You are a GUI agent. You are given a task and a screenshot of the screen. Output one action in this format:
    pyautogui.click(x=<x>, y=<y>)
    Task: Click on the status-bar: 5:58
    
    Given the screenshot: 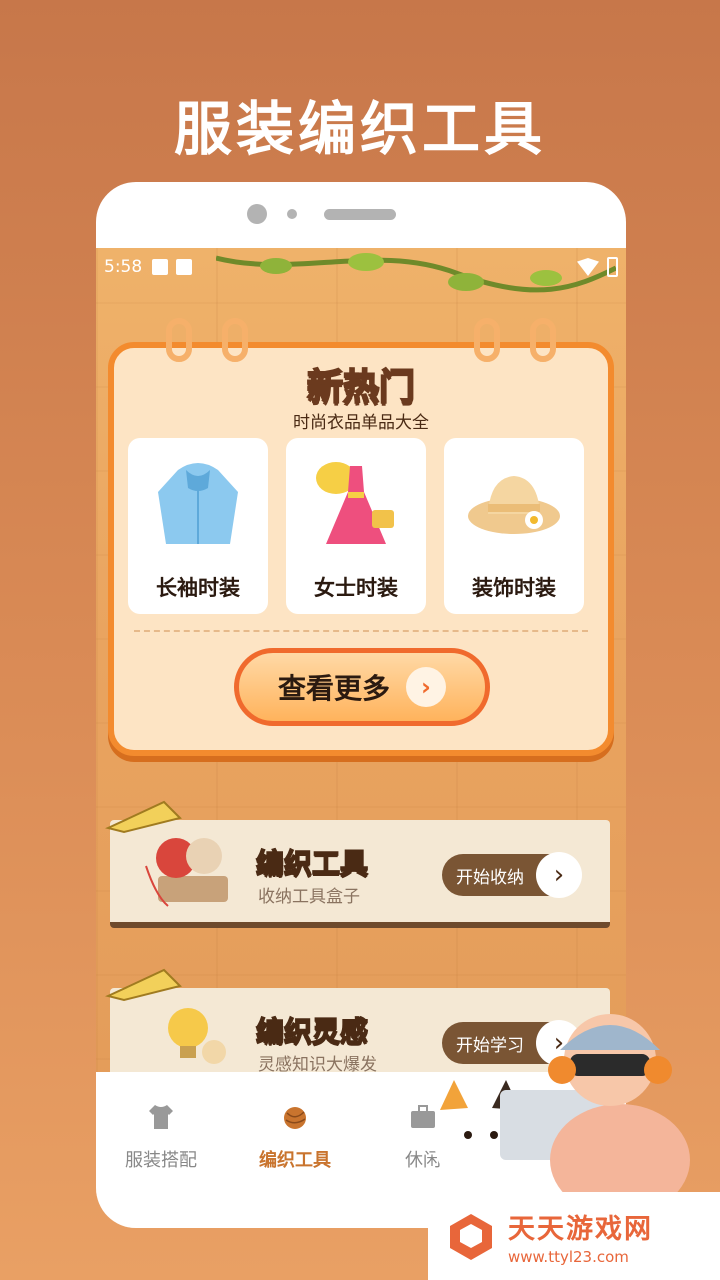 What is the action you would take?
    pyautogui.click(x=361, y=267)
    